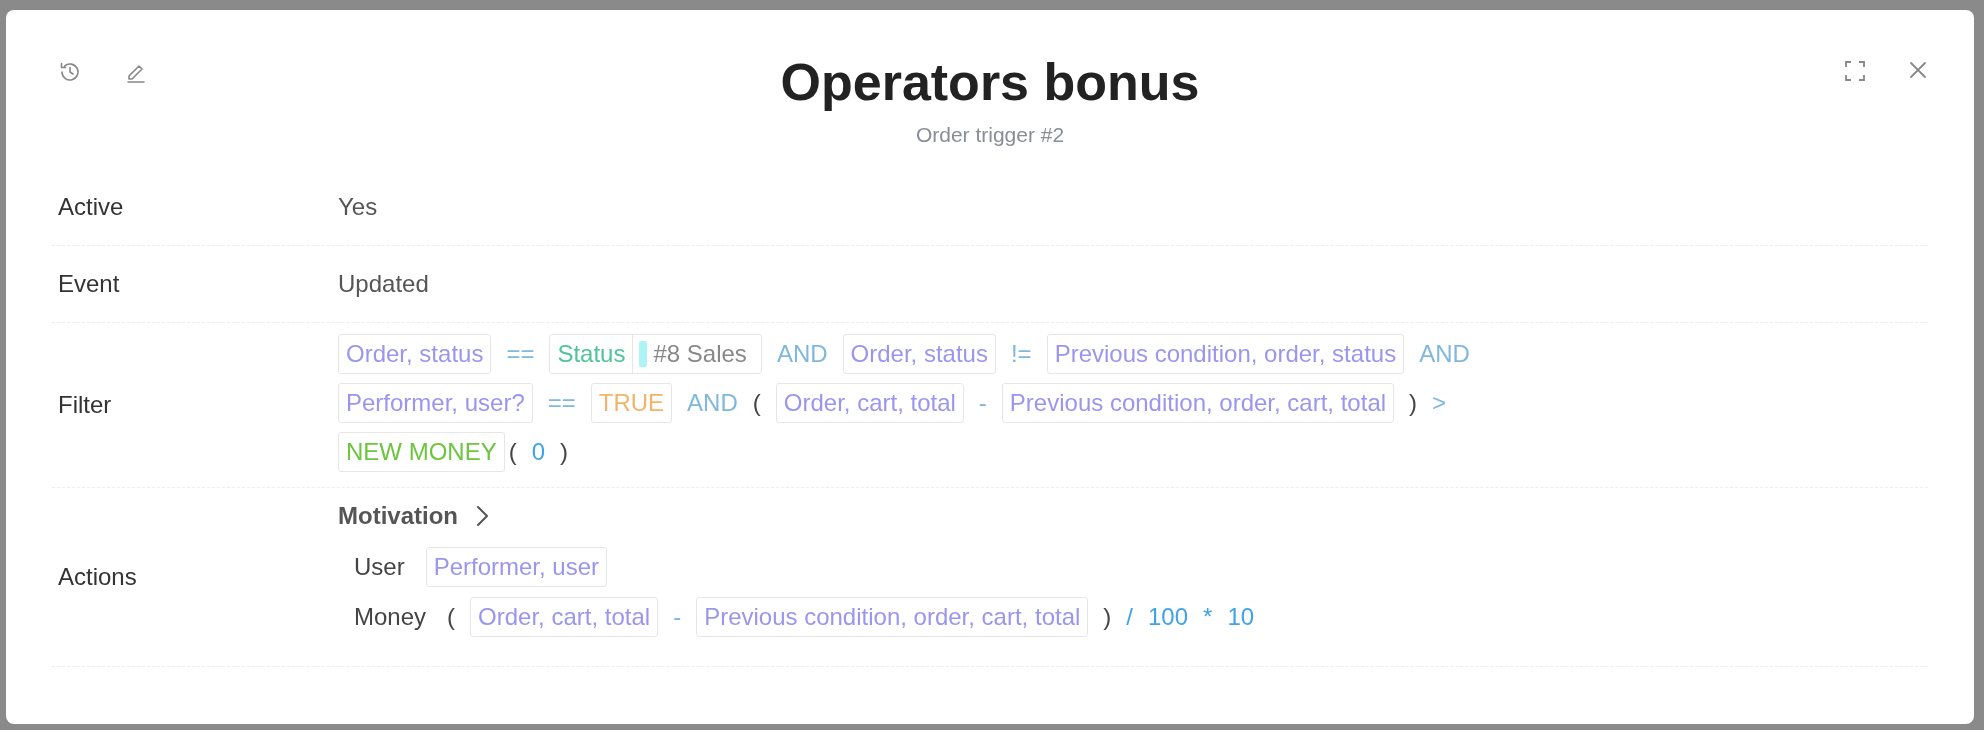 The width and height of the screenshot is (1984, 730). Describe the element at coordinates (383, 284) in the screenshot. I see `field-value: Updated` at that location.